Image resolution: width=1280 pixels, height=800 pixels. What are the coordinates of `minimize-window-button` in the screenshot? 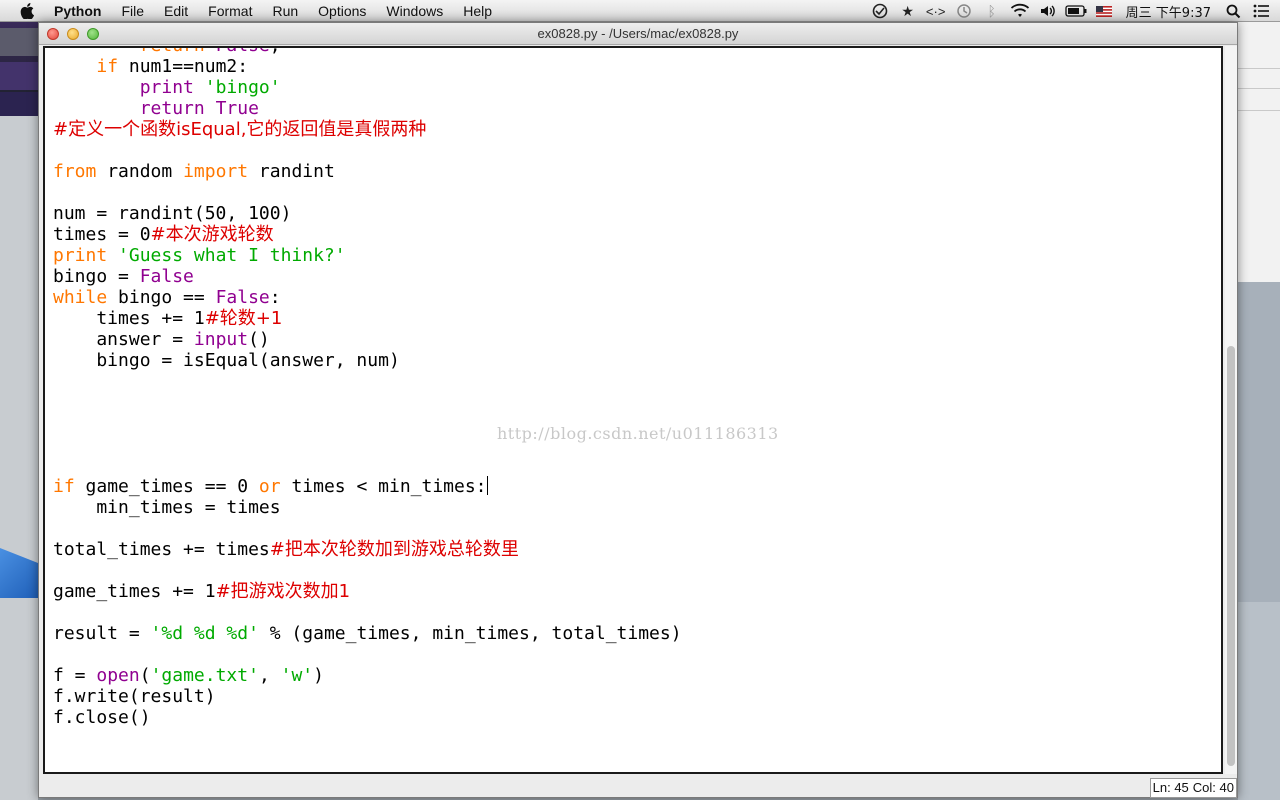 It's located at (73, 34).